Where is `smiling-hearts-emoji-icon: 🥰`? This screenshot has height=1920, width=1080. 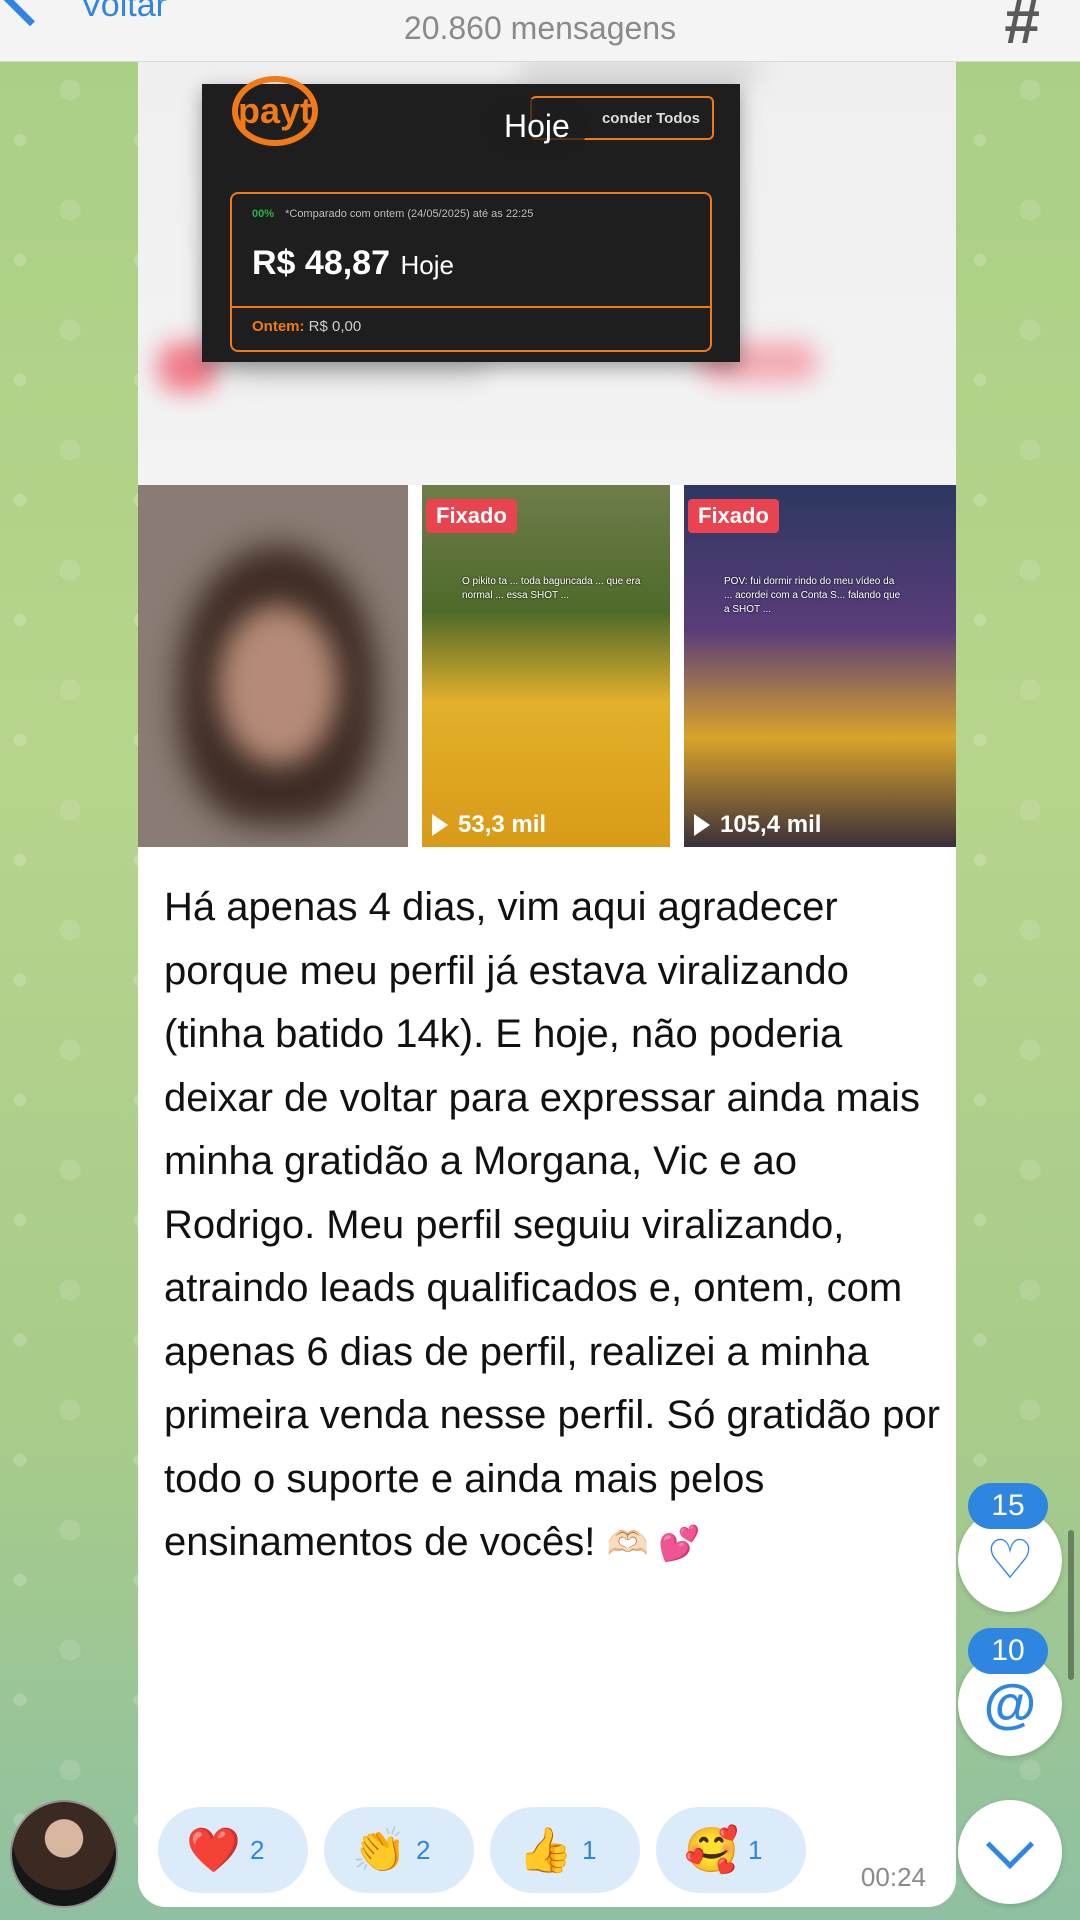 smiling-hearts-emoji-icon: 🥰 is located at coordinates (711, 1850).